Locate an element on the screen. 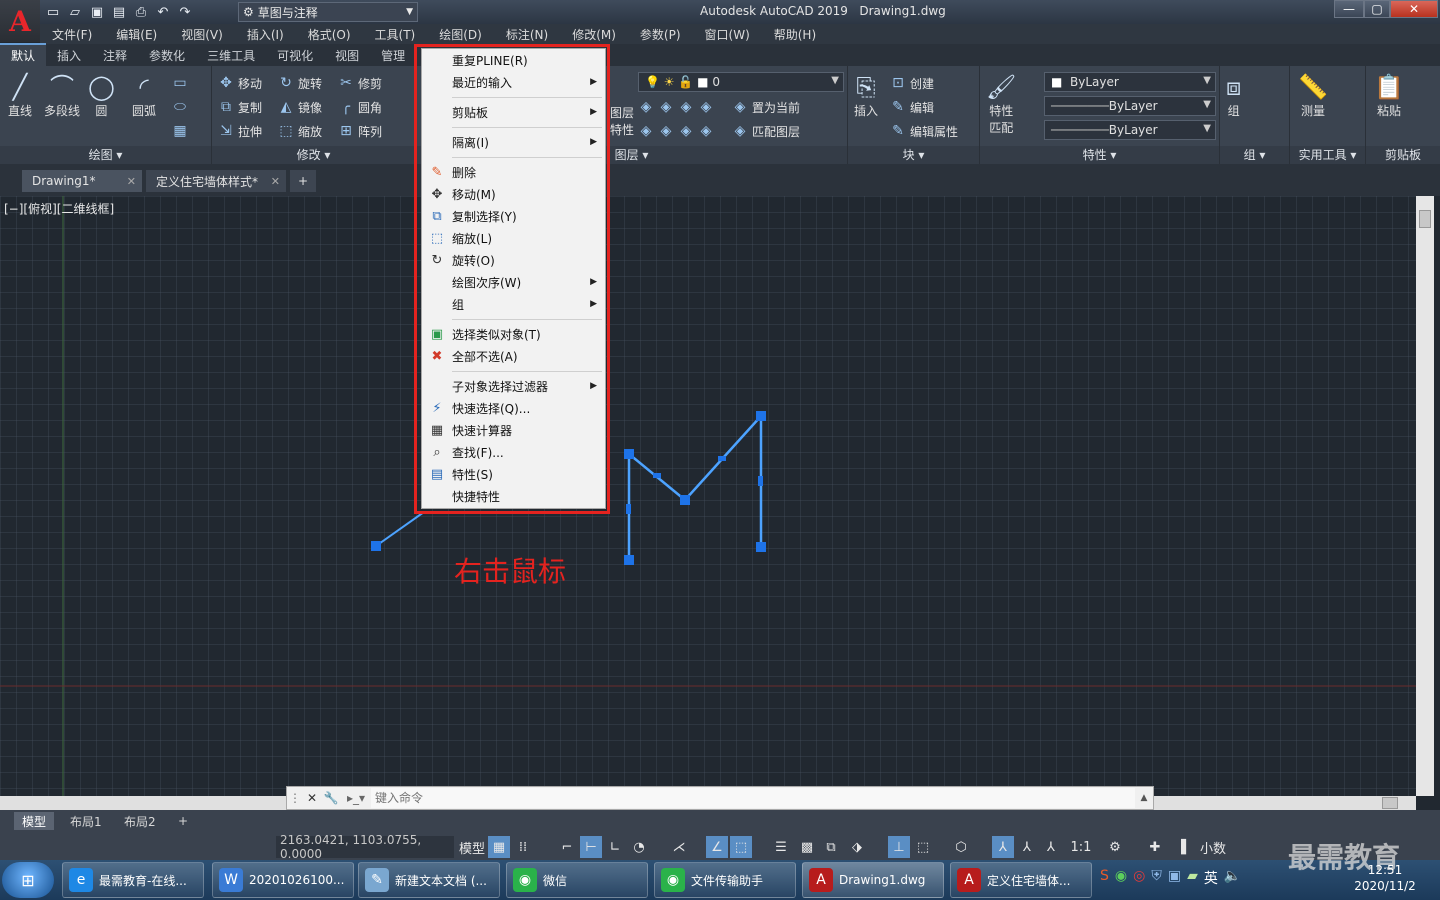 This screenshot has width=1440, height=900. wrench-icon: 🔧 is located at coordinates (331, 798).